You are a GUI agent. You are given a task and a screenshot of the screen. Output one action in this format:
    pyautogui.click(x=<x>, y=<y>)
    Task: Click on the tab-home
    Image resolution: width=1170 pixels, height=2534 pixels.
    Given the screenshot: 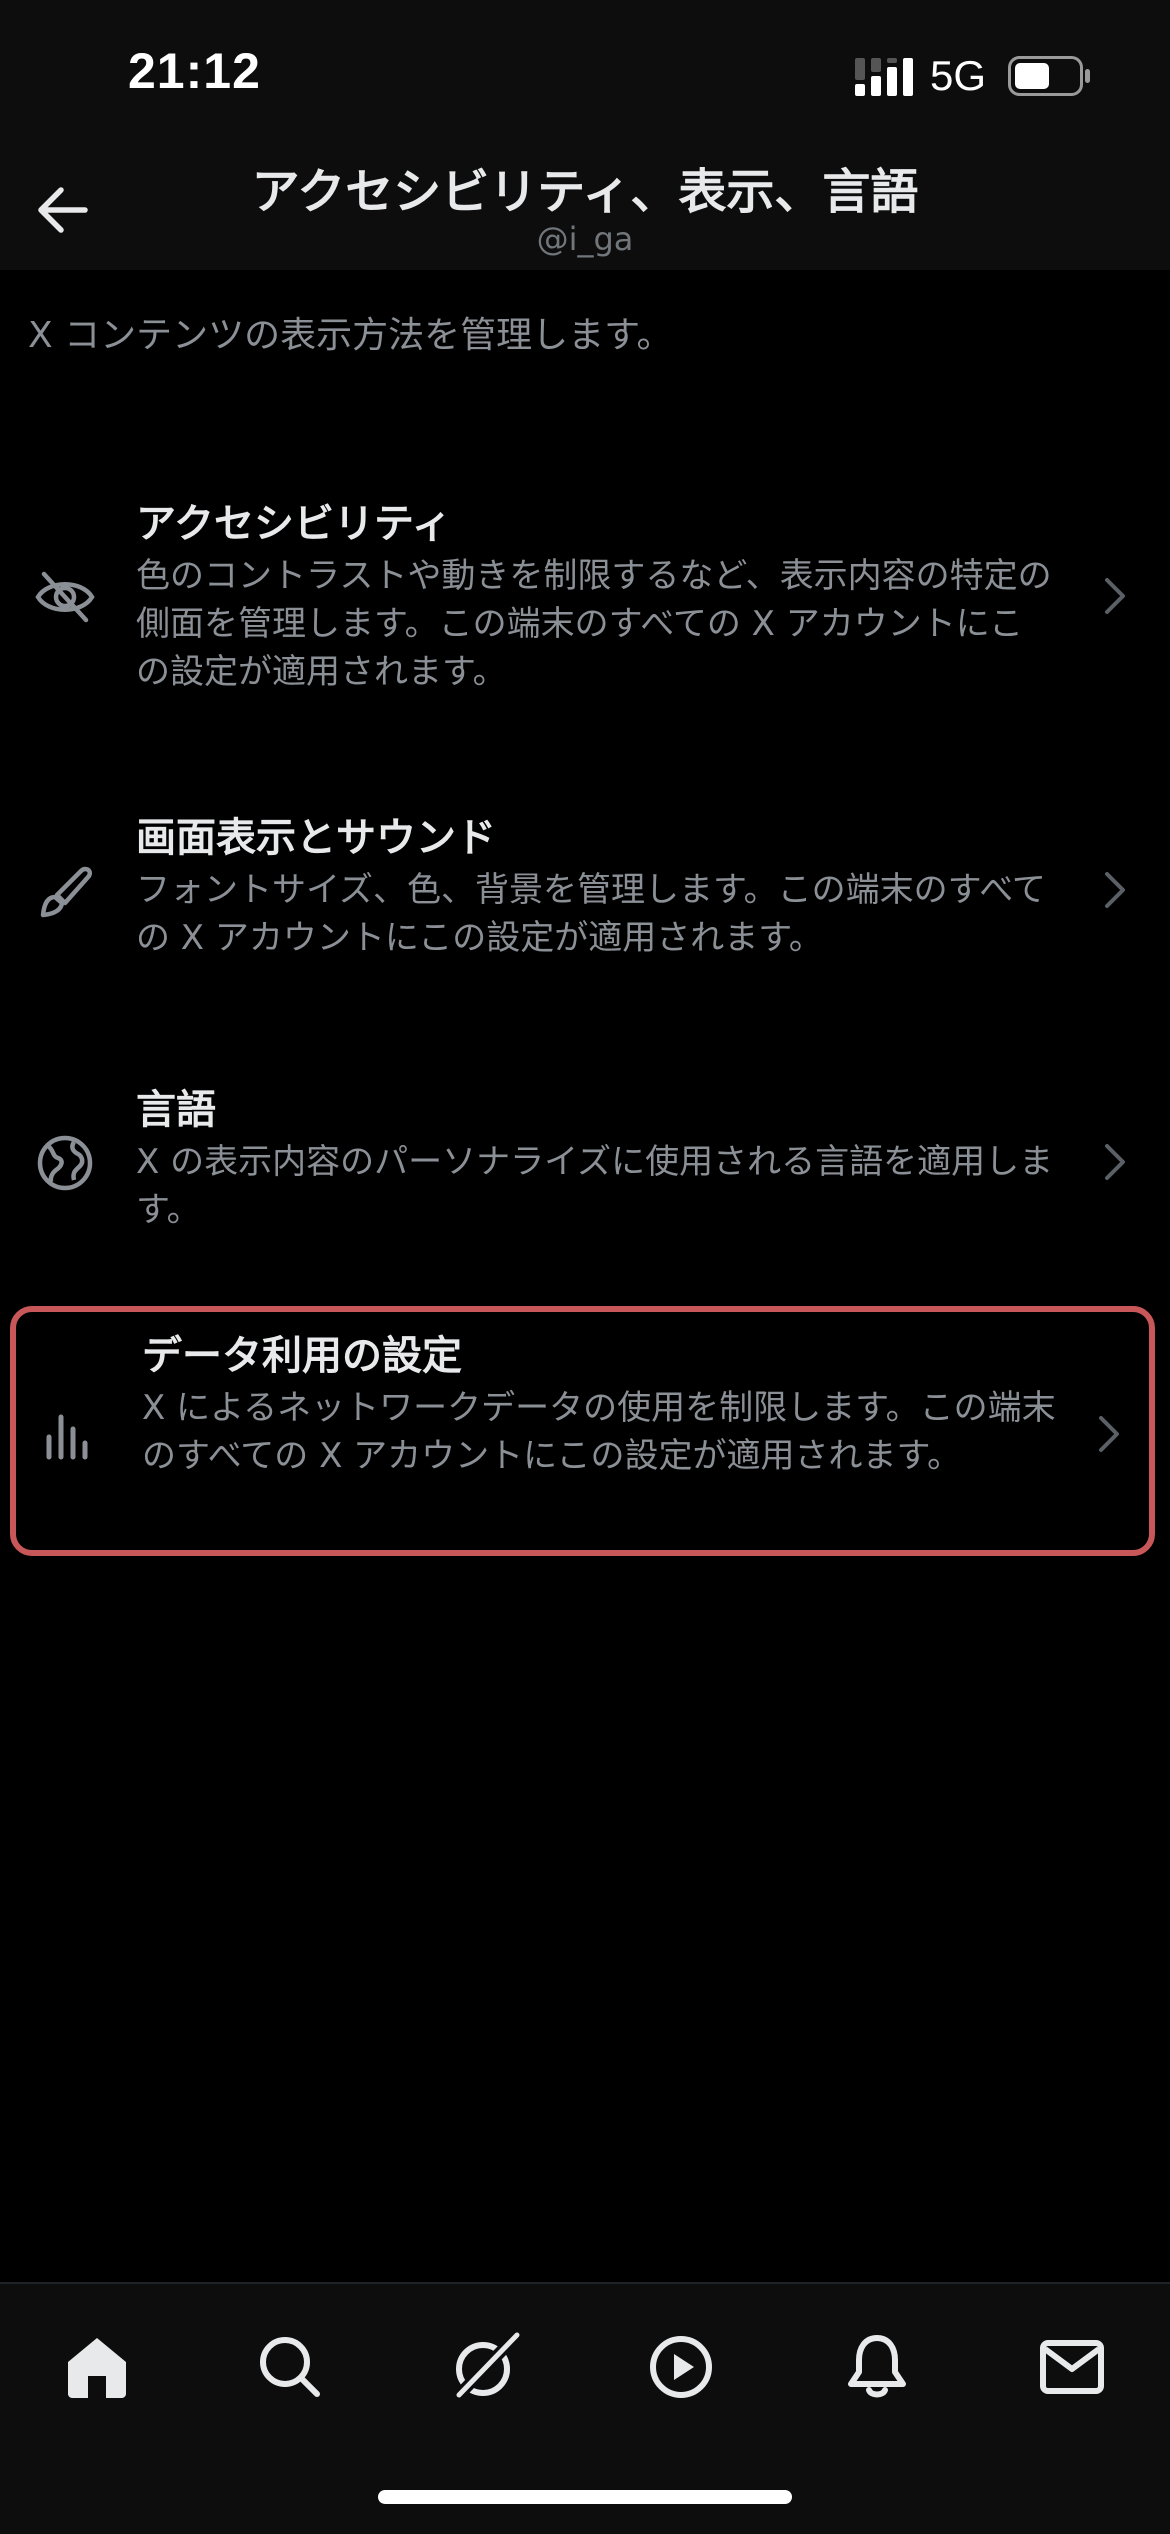 What is the action you would take?
    pyautogui.click(x=97, y=2367)
    